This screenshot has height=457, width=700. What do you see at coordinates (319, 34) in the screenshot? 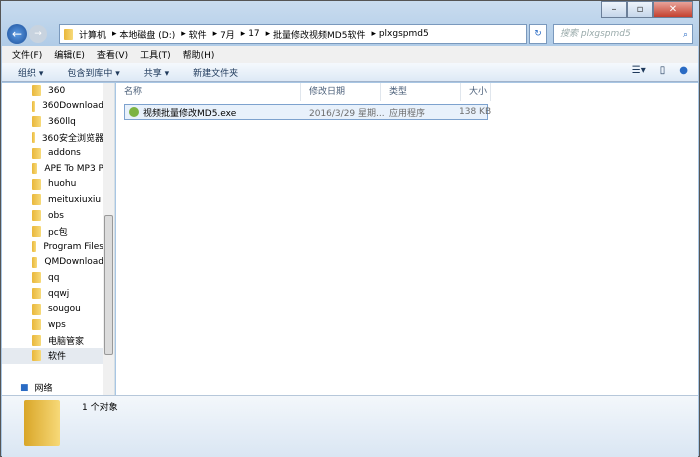
I see `breadcrumb-5: 批量修改视频MD5软件` at bounding box center [319, 34].